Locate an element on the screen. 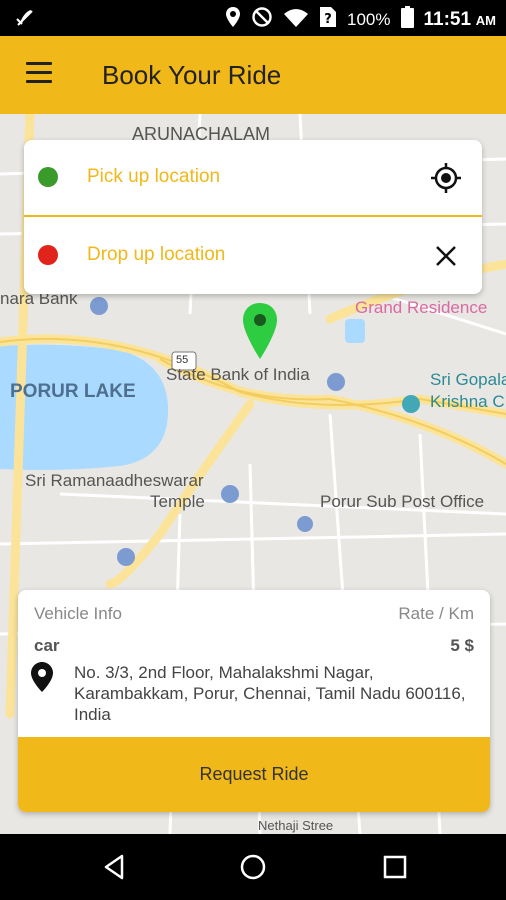  page-title: Book Your Ride is located at coordinates (192, 75).